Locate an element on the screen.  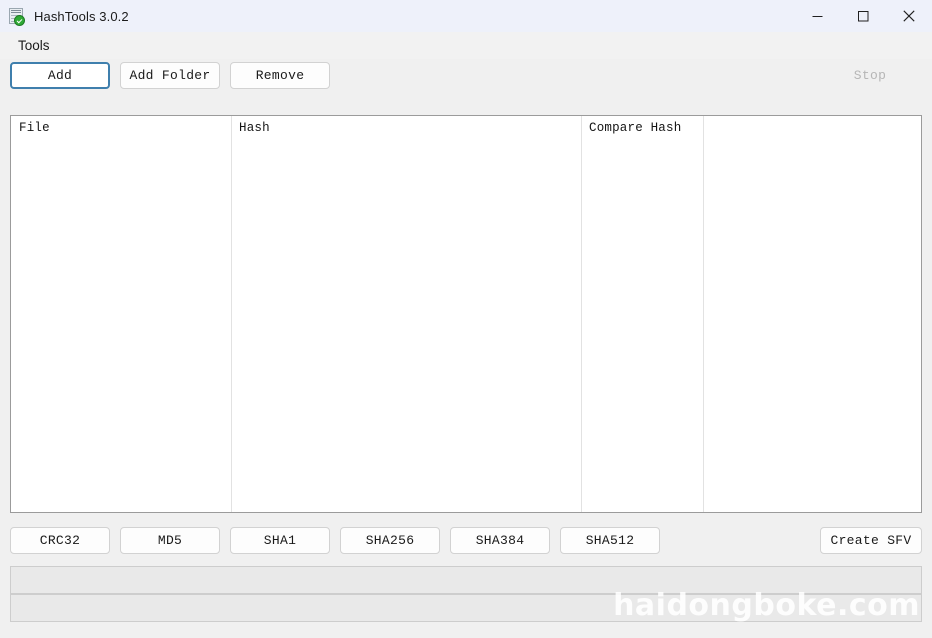
create-sfv-button: Create SFV is located at coordinates (871, 540).